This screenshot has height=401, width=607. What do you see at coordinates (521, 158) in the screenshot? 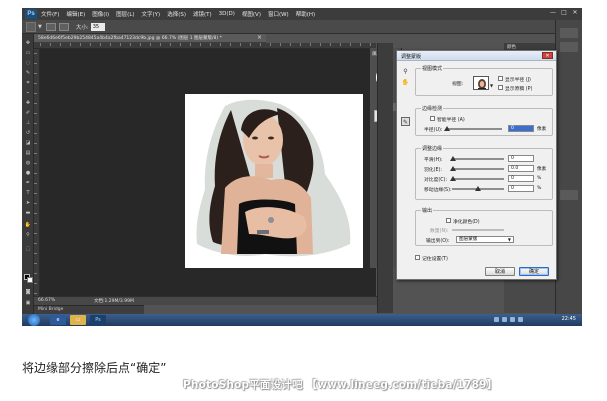
I see `smooth-input: 0` at bounding box center [521, 158].